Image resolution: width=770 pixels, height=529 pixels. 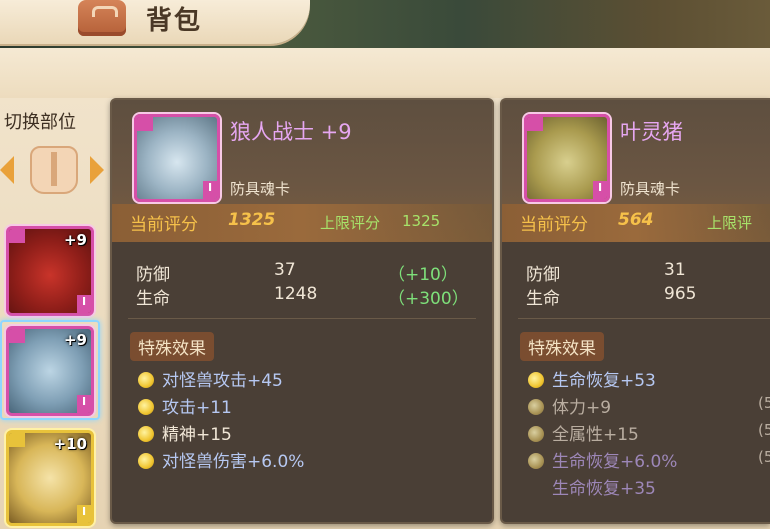 I want to click on current-score-value: 1325, so click(x=252, y=220).